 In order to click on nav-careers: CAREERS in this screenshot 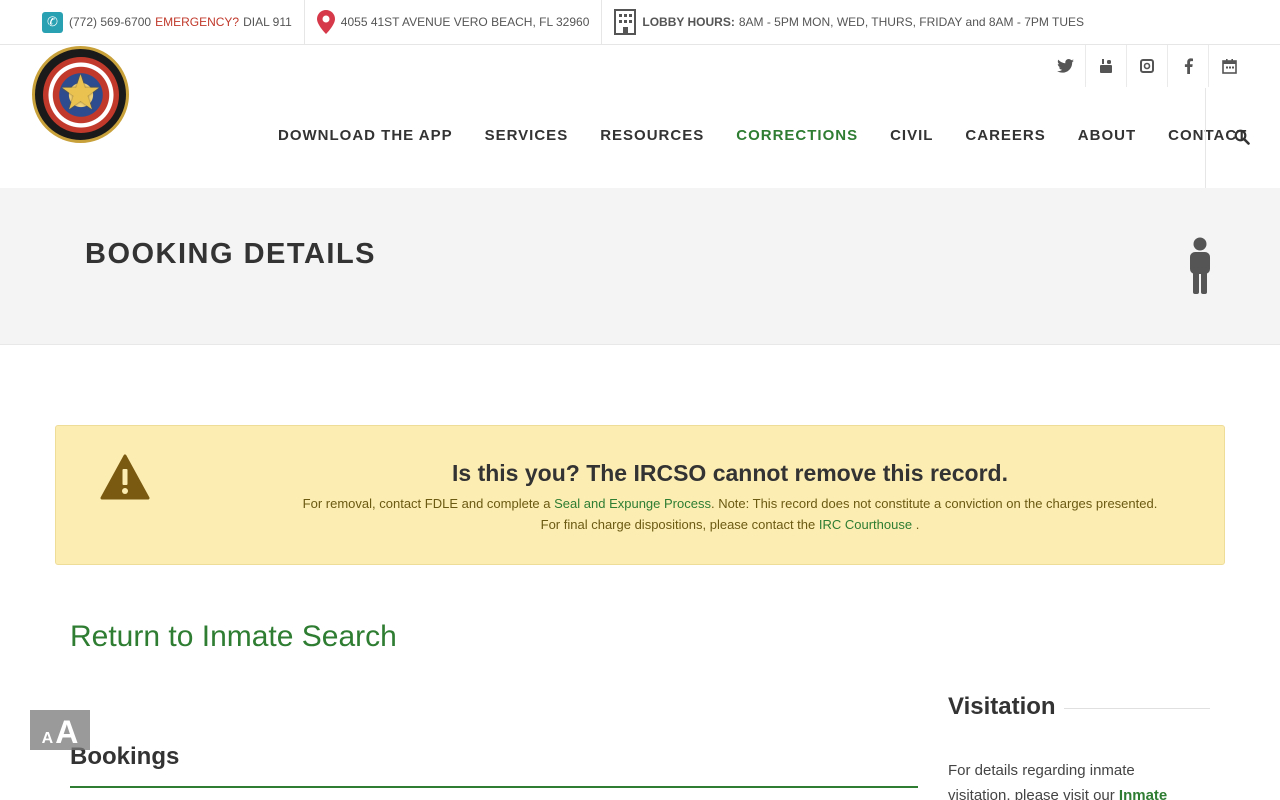, I will do `click(1005, 135)`.